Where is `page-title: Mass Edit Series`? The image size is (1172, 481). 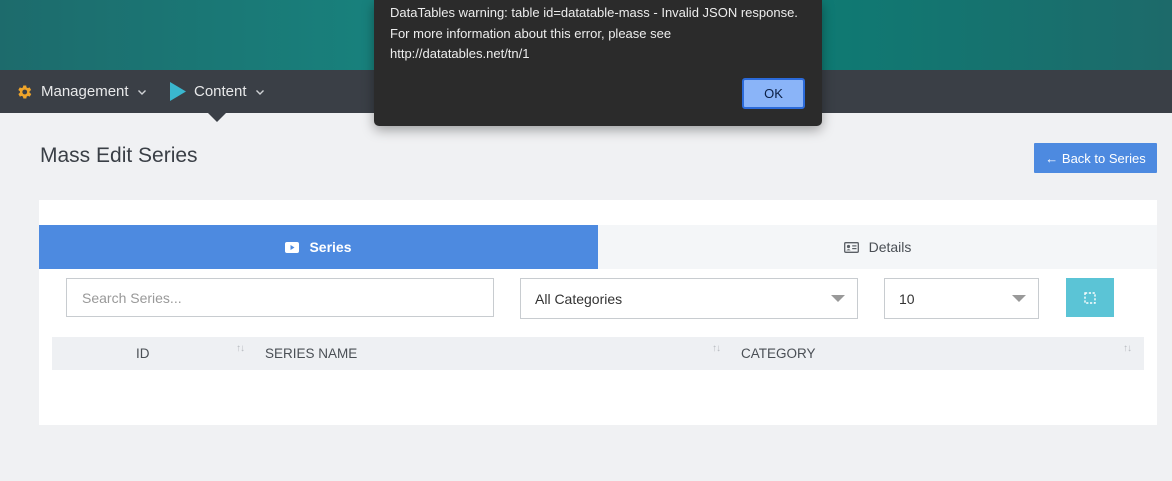
page-title: Mass Edit Series is located at coordinates (119, 155).